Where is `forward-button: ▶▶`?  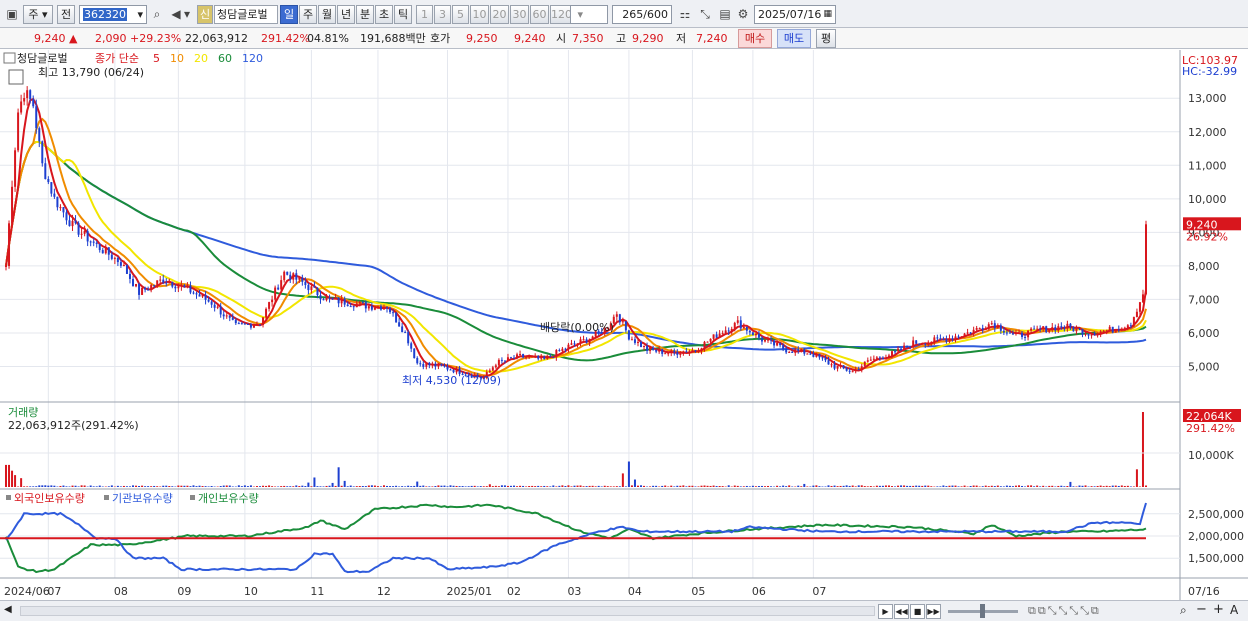 forward-button: ▶▶ is located at coordinates (933, 611).